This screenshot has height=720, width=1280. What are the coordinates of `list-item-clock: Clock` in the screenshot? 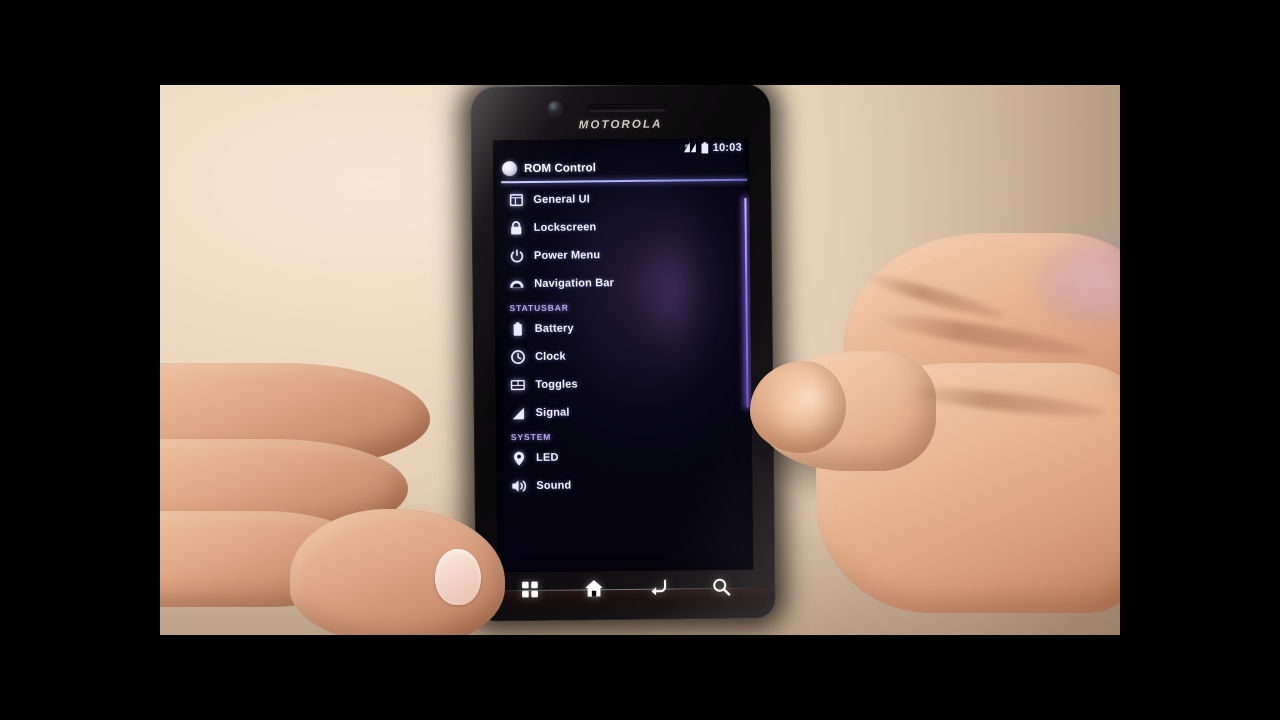 It's located at (623, 356).